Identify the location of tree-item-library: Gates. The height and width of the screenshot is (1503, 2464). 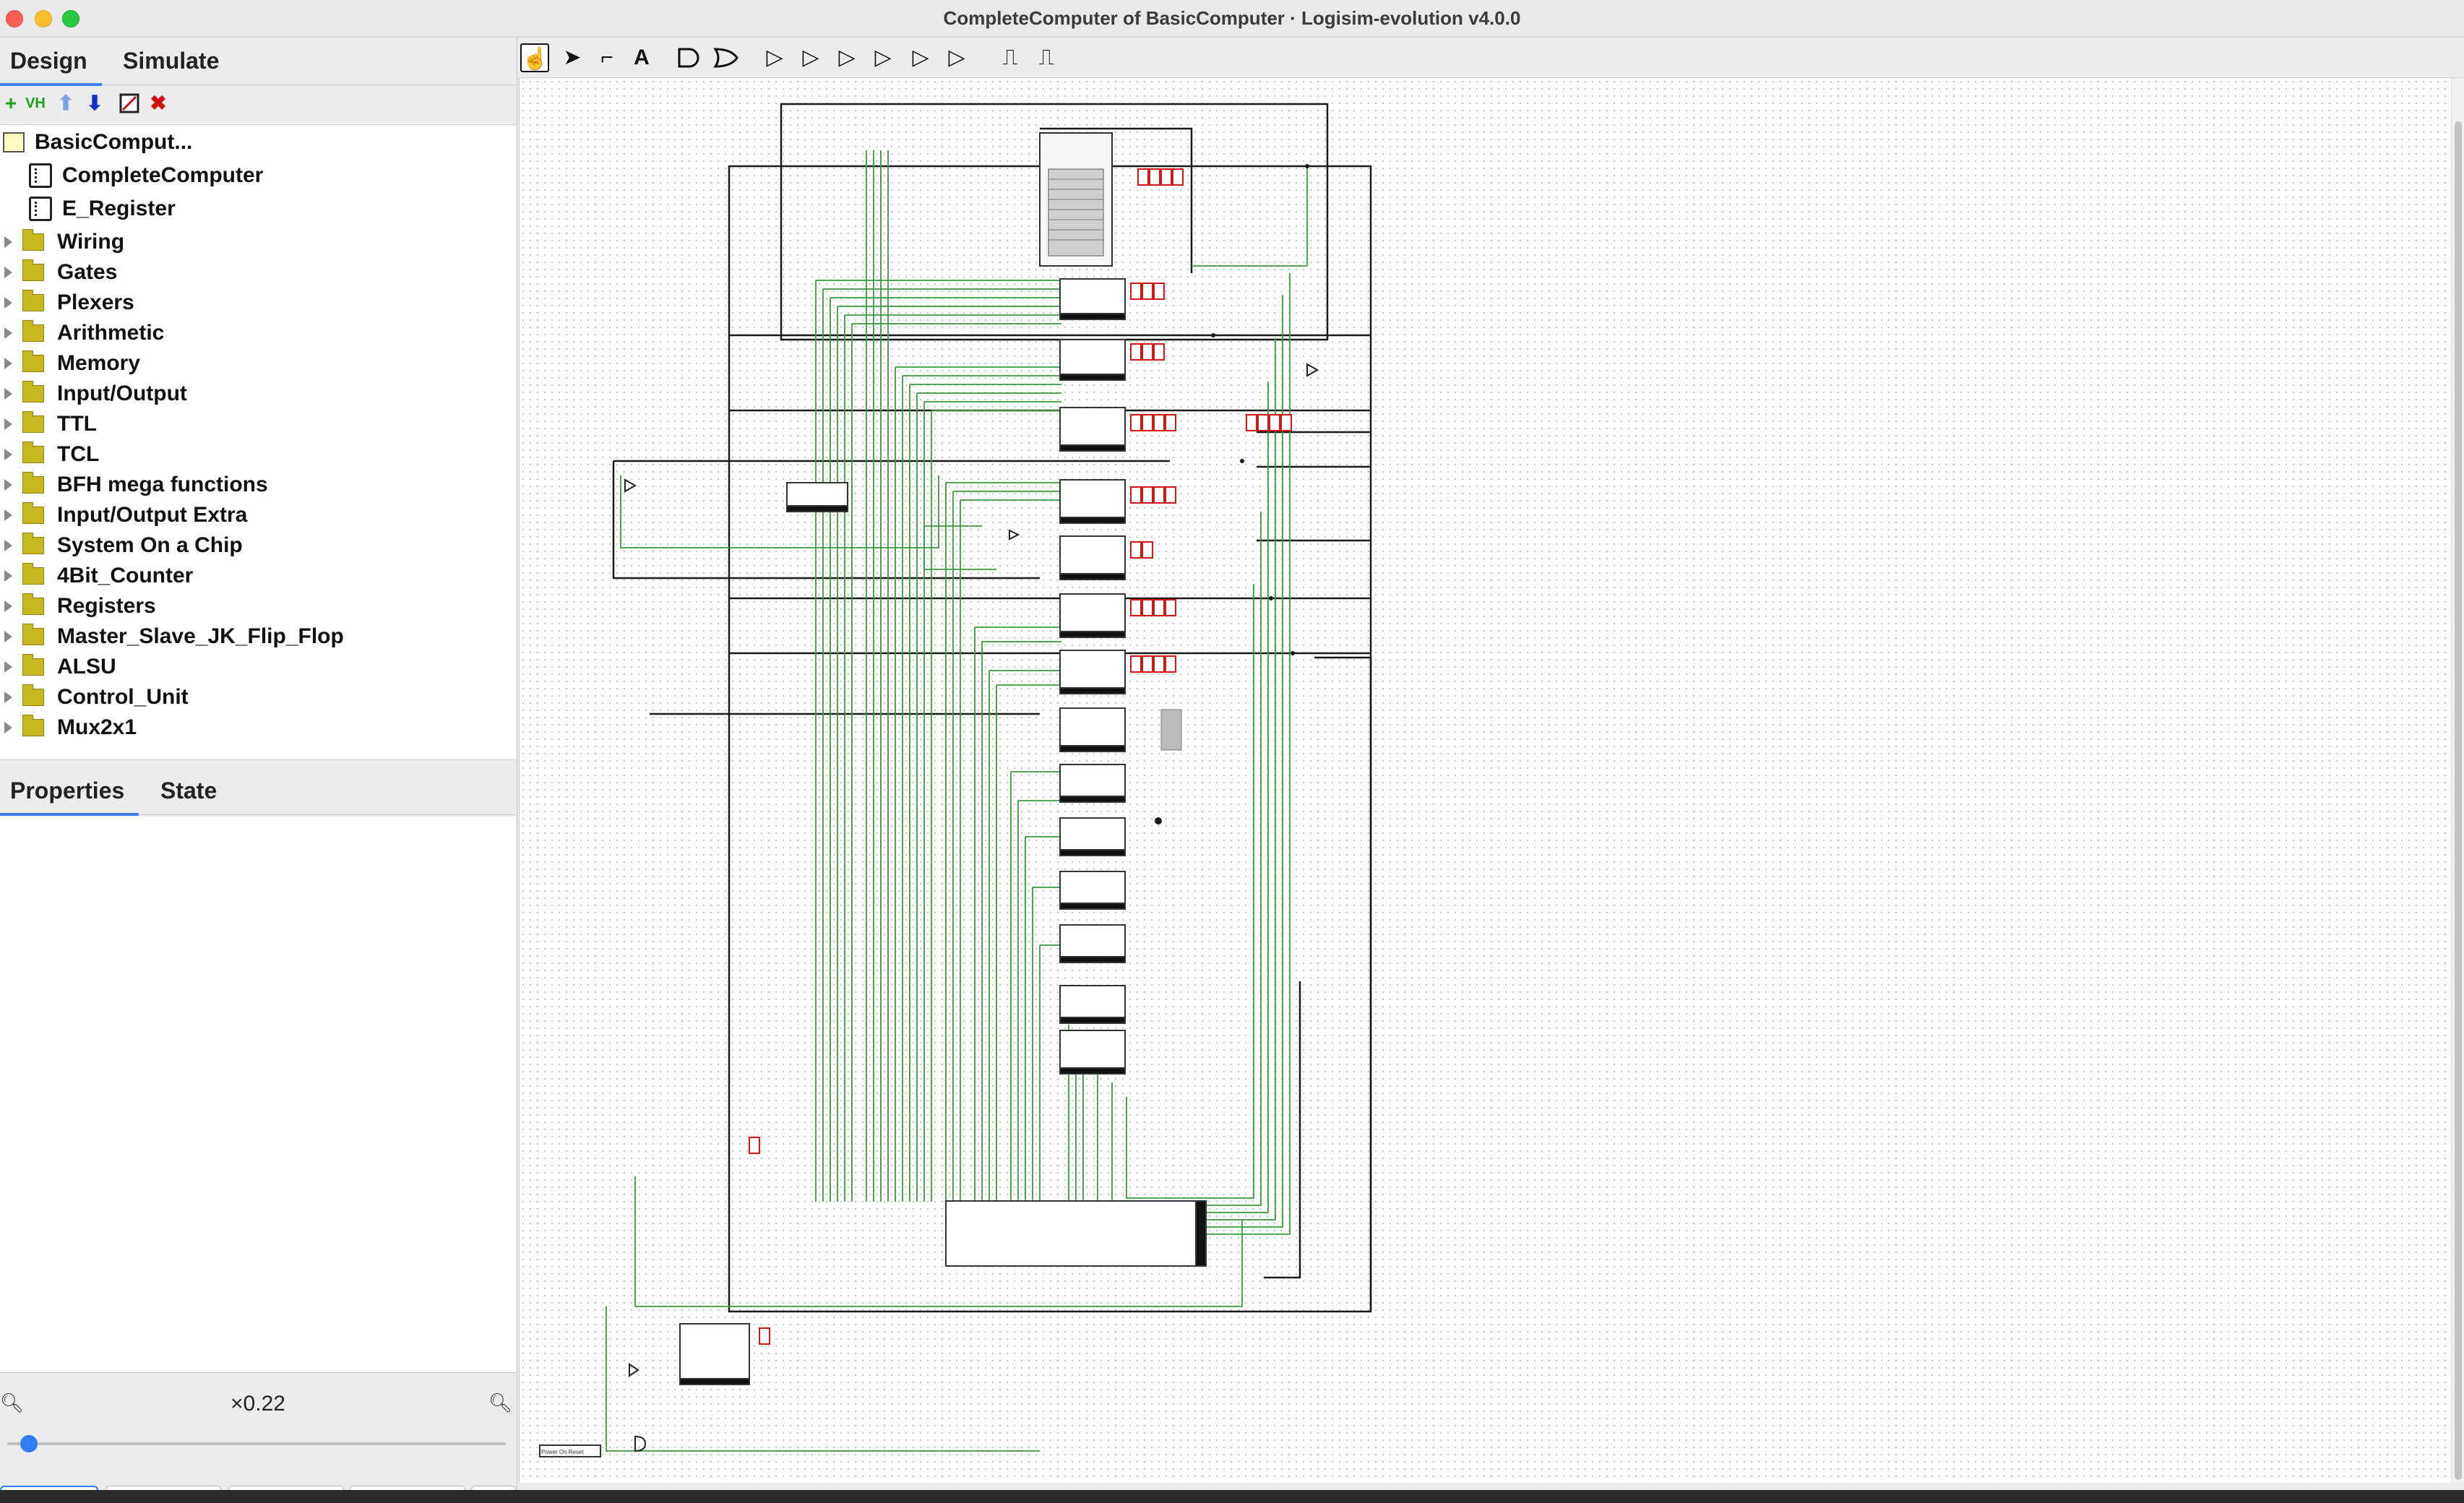
(60, 272).